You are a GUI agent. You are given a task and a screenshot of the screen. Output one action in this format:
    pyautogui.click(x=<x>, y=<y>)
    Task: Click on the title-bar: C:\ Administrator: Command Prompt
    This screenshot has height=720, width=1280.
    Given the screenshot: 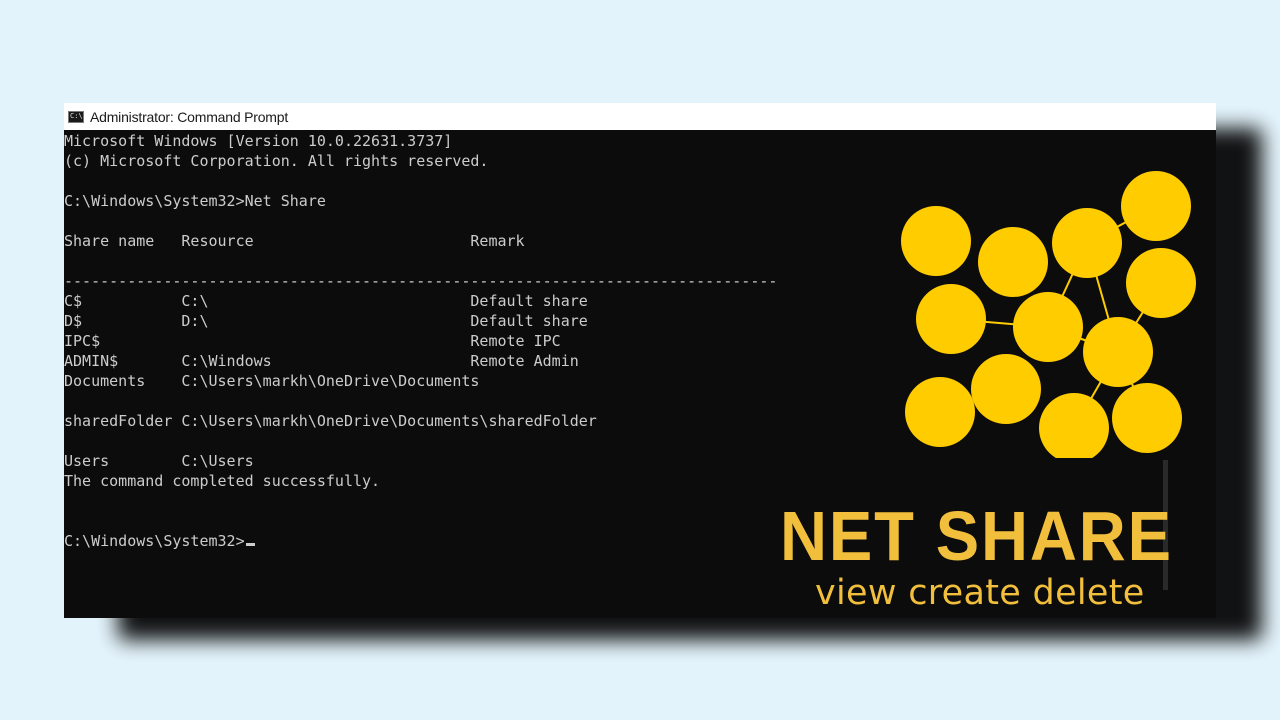 What is the action you would take?
    pyautogui.click(x=640, y=116)
    